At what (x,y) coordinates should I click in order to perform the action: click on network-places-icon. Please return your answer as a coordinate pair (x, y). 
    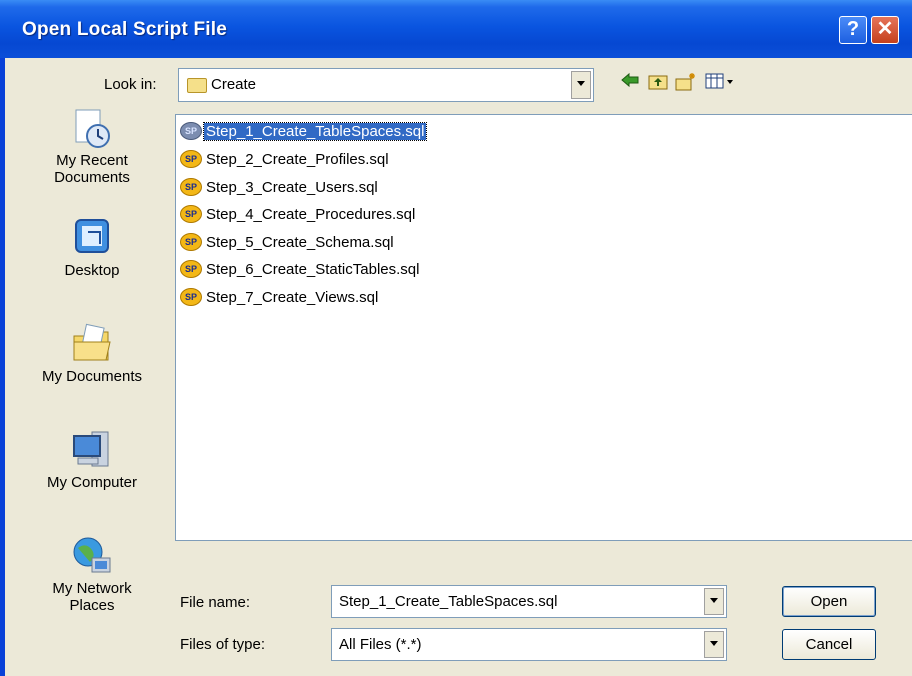
    Looking at the image, I should click on (92, 556).